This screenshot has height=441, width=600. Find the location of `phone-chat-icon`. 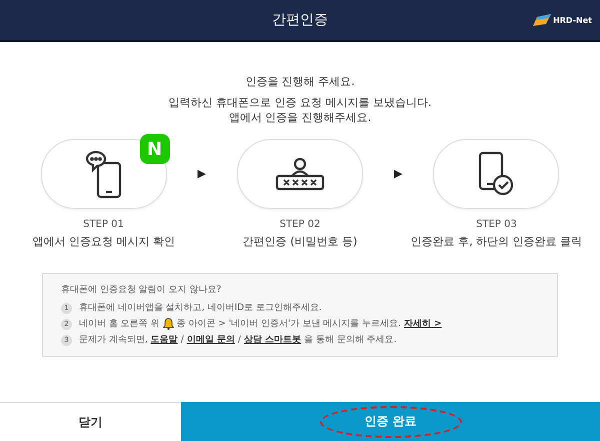

phone-chat-icon is located at coordinates (104, 174).